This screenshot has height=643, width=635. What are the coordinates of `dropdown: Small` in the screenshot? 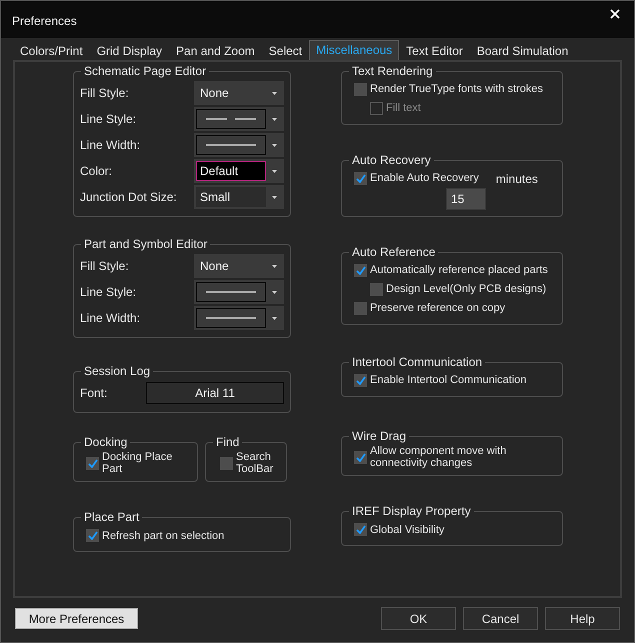 It's located at (239, 197).